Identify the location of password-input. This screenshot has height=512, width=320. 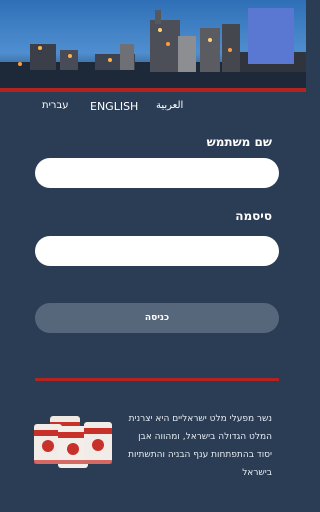
(157, 251).